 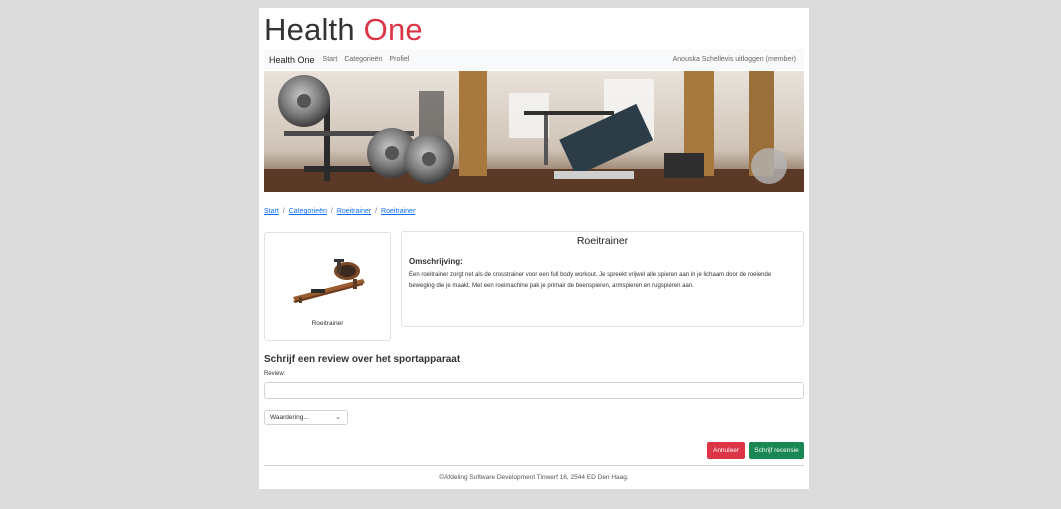 What do you see at coordinates (749, 59) in the screenshot?
I see `logout-link: uitloggen` at bounding box center [749, 59].